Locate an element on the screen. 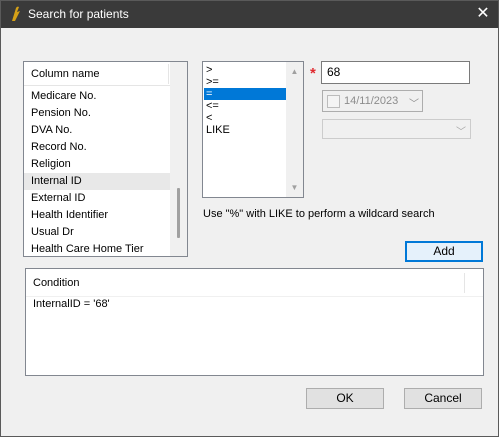 This screenshot has width=499, height=437. date-value: 14/11/2023 is located at coordinates (371, 101).